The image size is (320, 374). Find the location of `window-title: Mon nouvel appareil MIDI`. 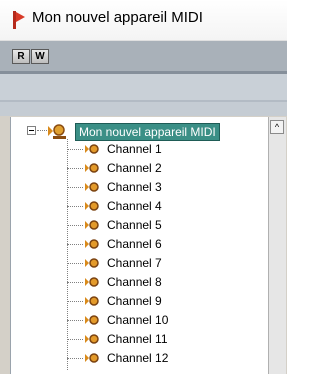

window-title: Mon nouvel appareil MIDI is located at coordinates (117, 17).